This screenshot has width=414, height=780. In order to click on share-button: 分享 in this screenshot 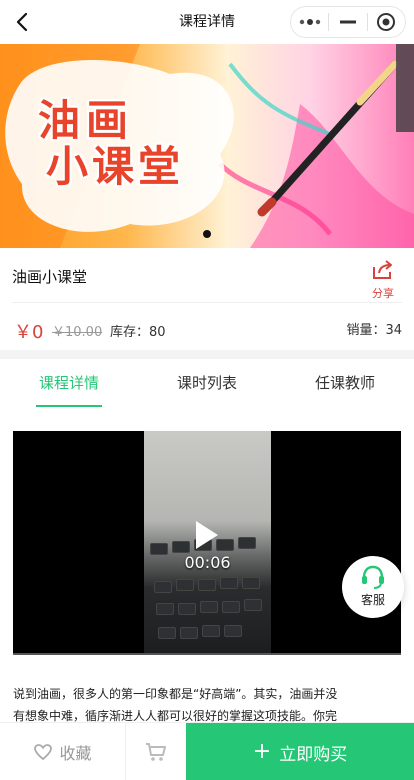, I will do `click(383, 279)`.